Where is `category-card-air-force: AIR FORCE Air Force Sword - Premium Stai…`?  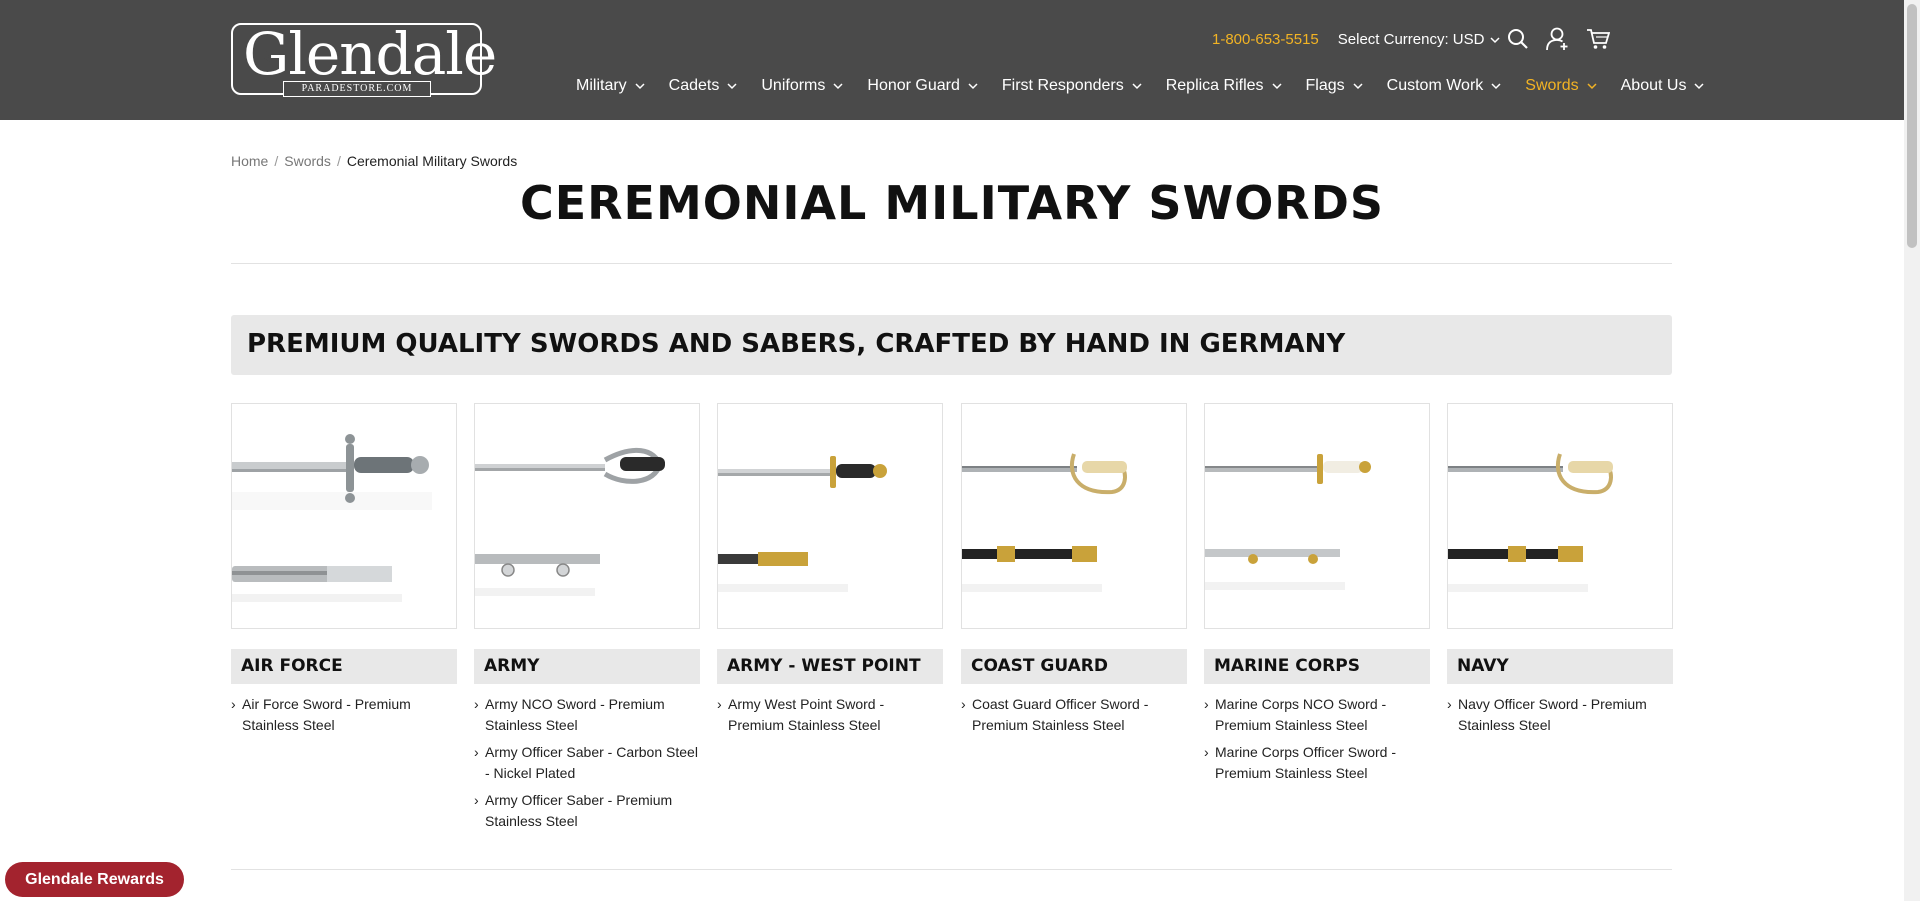 category-card-air-force: AIR FORCE Air Force Sword - Premium Stai… is located at coordinates (344, 572).